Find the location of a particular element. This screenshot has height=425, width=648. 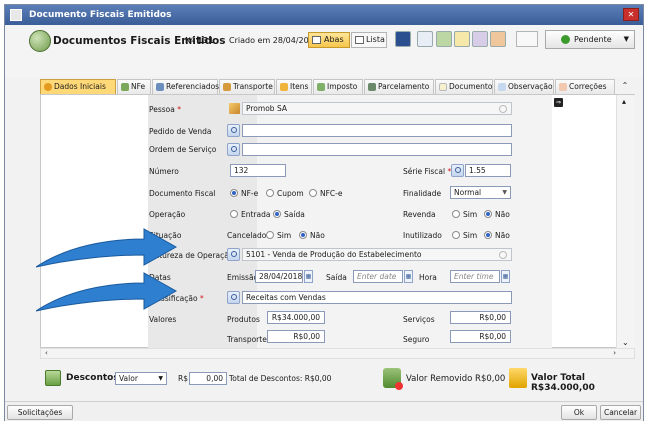

serie-field: 1.55 is located at coordinates (488, 170).